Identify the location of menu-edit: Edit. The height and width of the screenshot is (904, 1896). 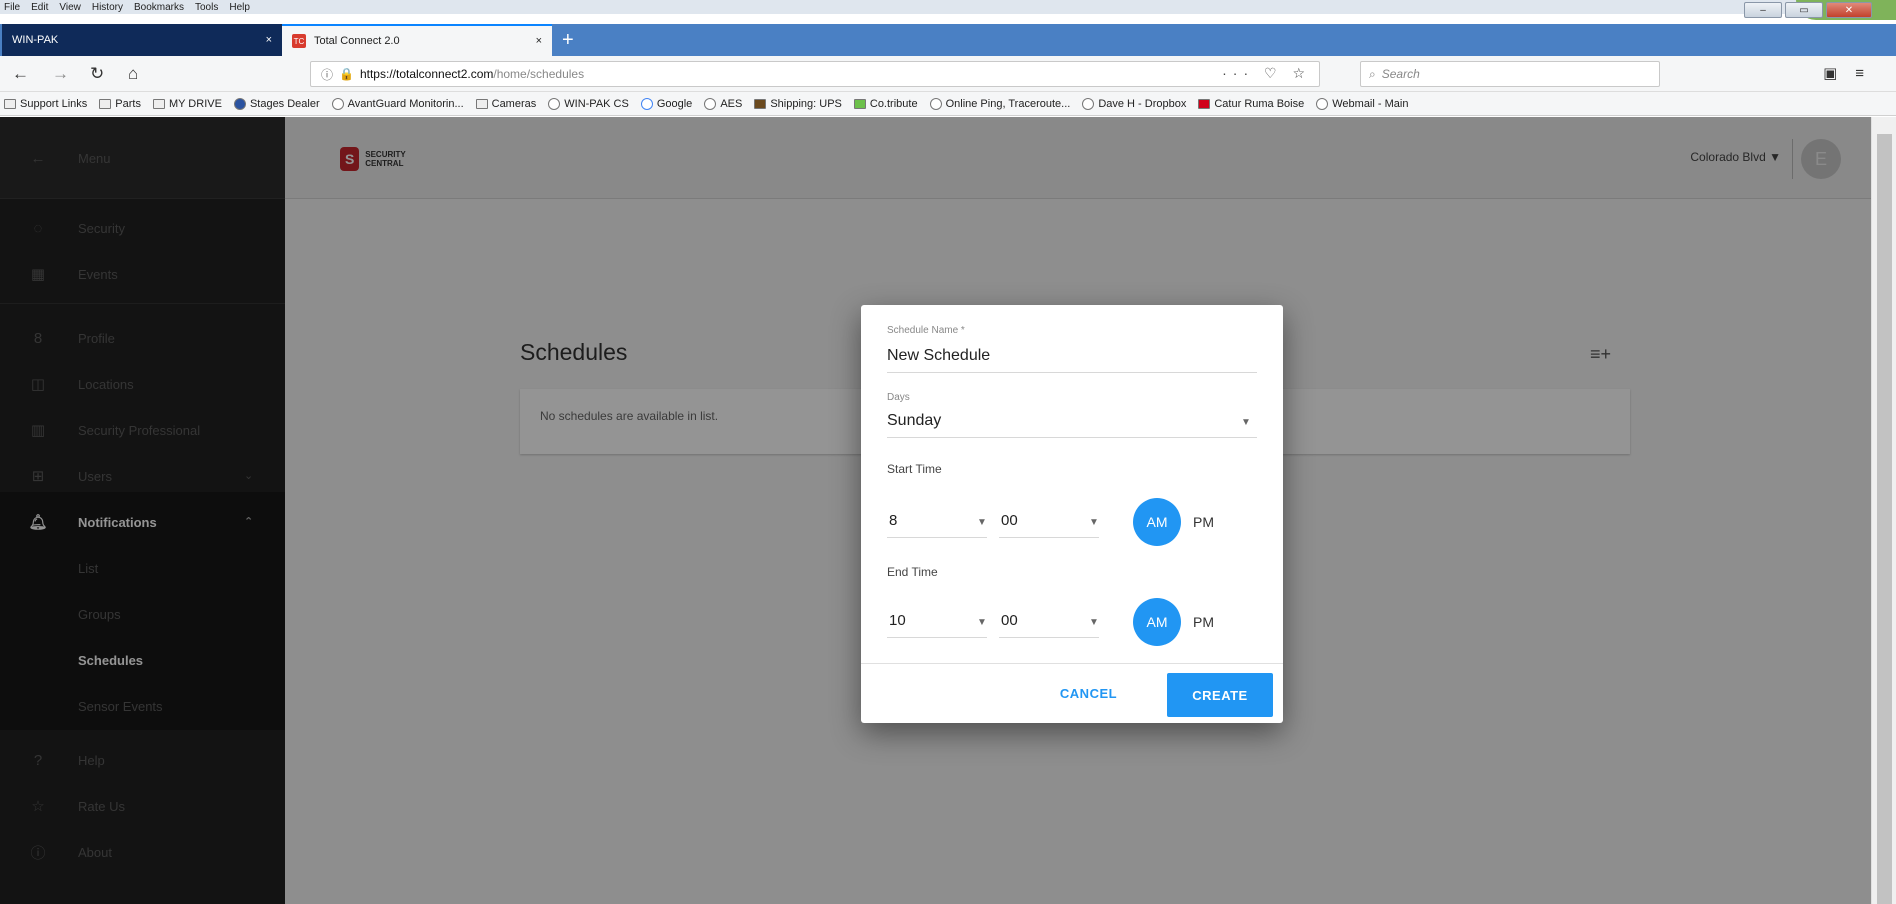
(39, 7).